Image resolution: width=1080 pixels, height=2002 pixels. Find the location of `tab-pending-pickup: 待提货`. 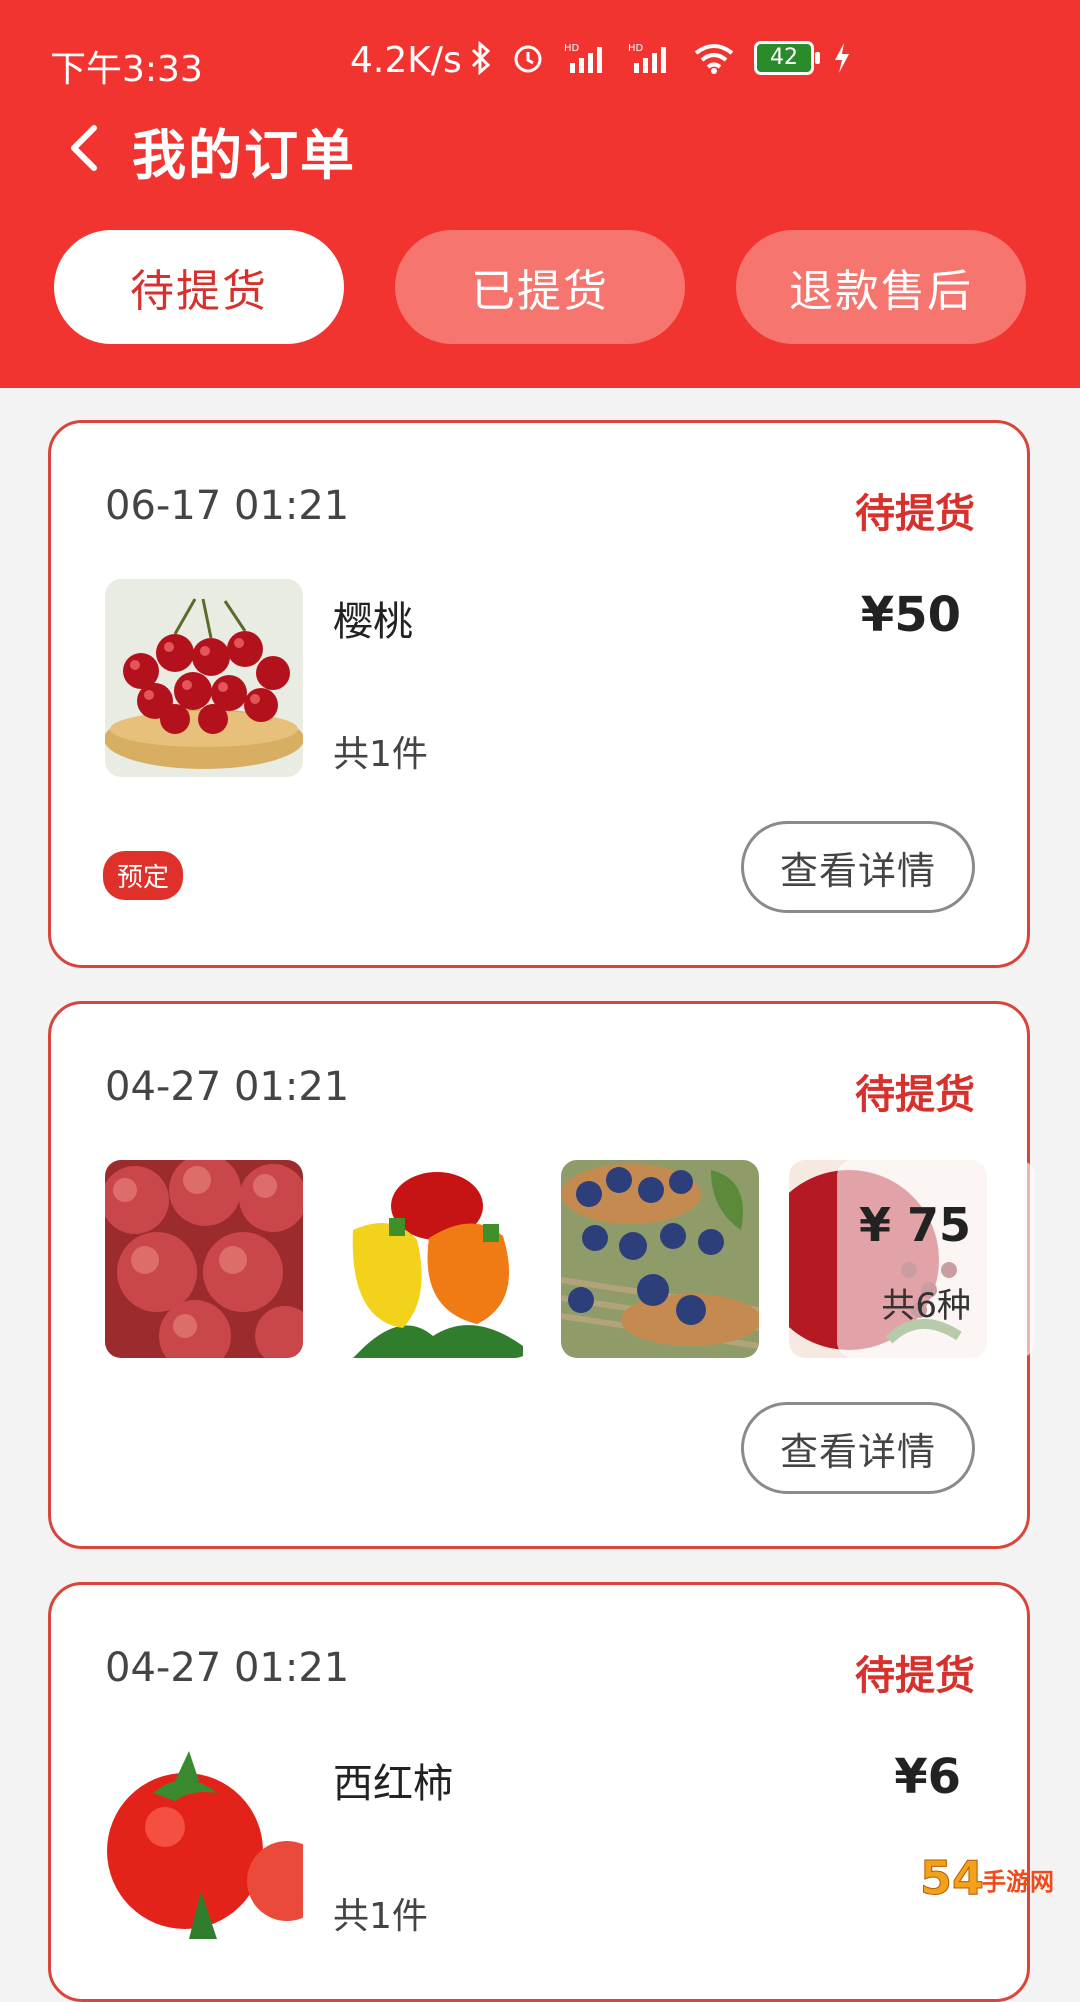

tab-pending-pickup: 待提货 is located at coordinates (199, 287).